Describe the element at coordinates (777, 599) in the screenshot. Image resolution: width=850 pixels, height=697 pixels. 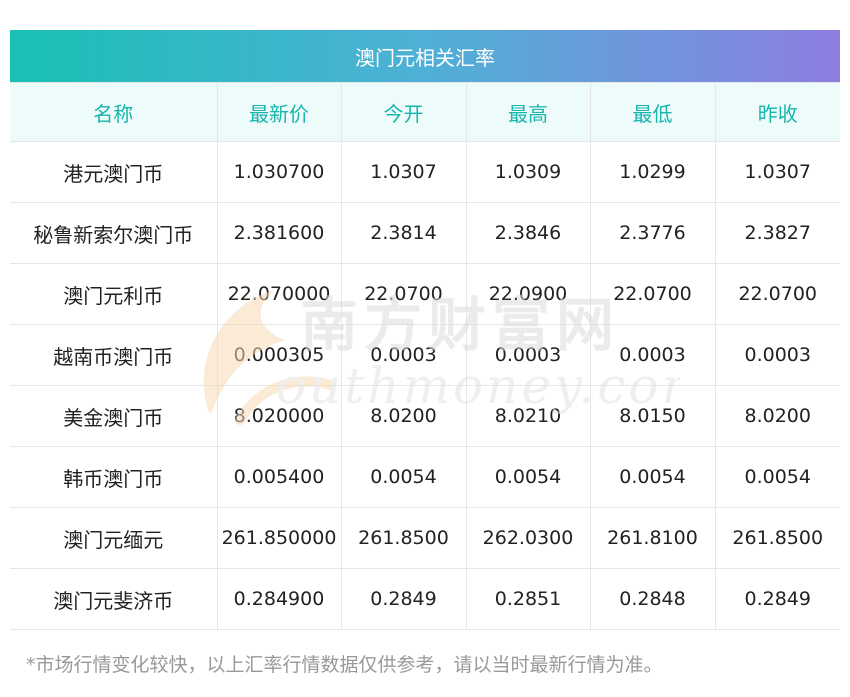
I see `cell-prev-close: 0.2849` at that location.